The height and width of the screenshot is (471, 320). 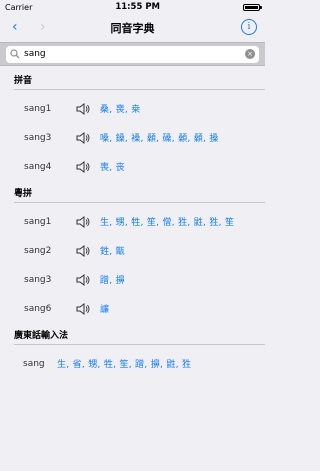 What do you see at coordinates (19, 7) in the screenshot?
I see `carrier-label: Carrier` at bounding box center [19, 7].